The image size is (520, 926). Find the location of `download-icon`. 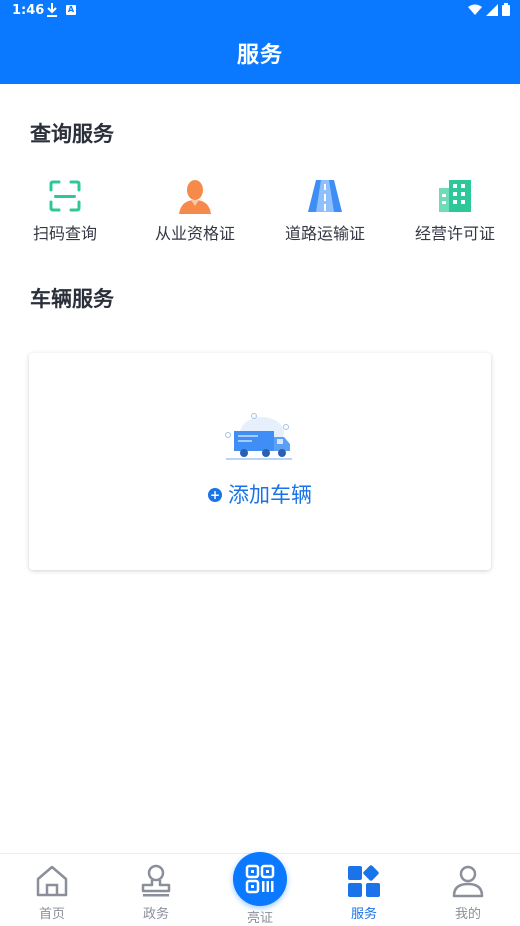

download-icon is located at coordinates (52, 10).